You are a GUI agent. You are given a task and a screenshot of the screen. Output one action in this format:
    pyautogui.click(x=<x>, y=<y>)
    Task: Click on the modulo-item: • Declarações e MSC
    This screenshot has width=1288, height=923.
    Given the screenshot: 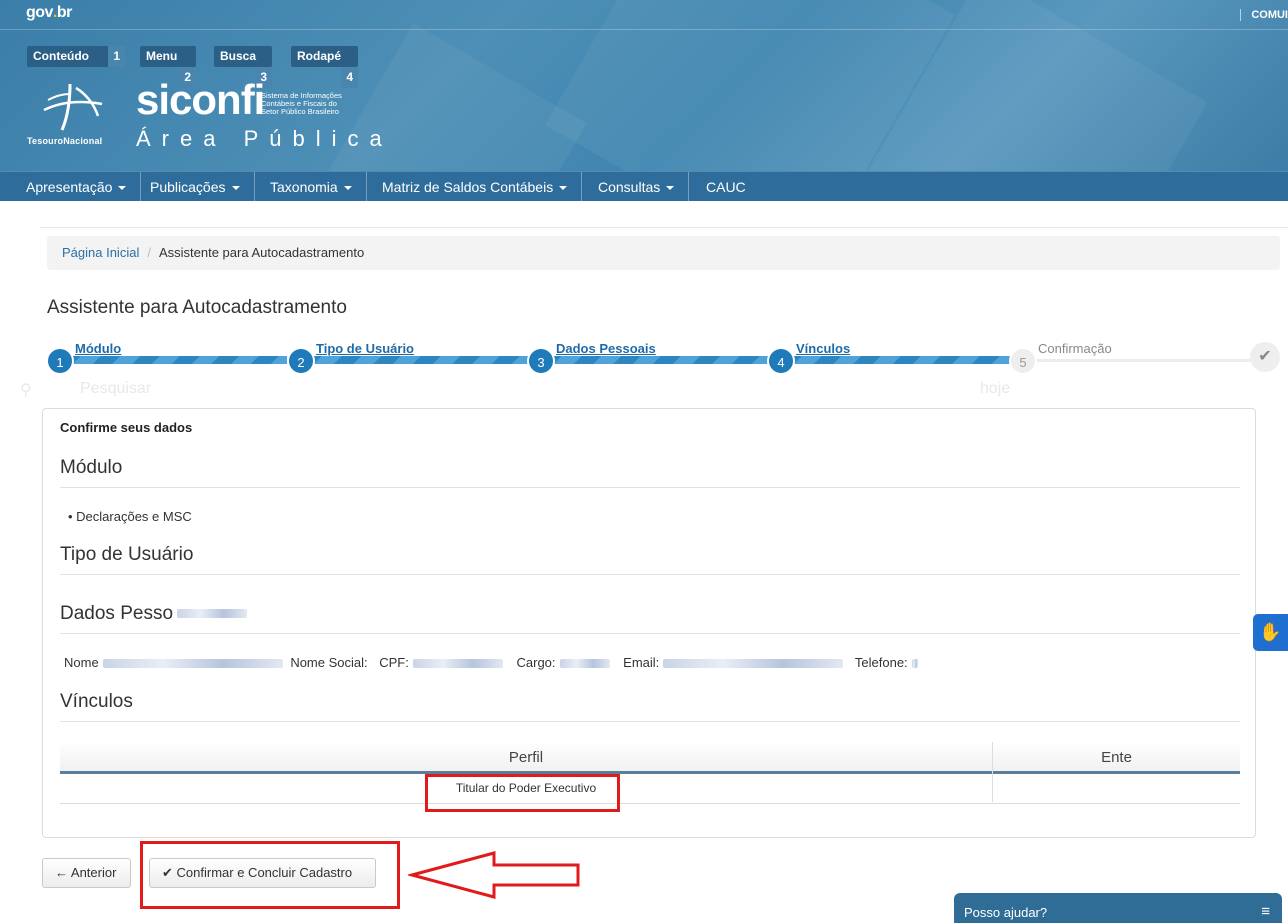 What is the action you would take?
    pyautogui.click(x=130, y=516)
    